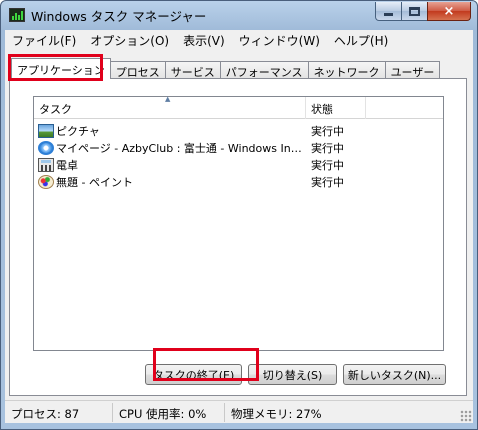 The height and width of the screenshot is (430, 478). Describe the element at coordinates (170, 182) in the screenshot. I see `task-cell: 無題 - ペイント` at that location.